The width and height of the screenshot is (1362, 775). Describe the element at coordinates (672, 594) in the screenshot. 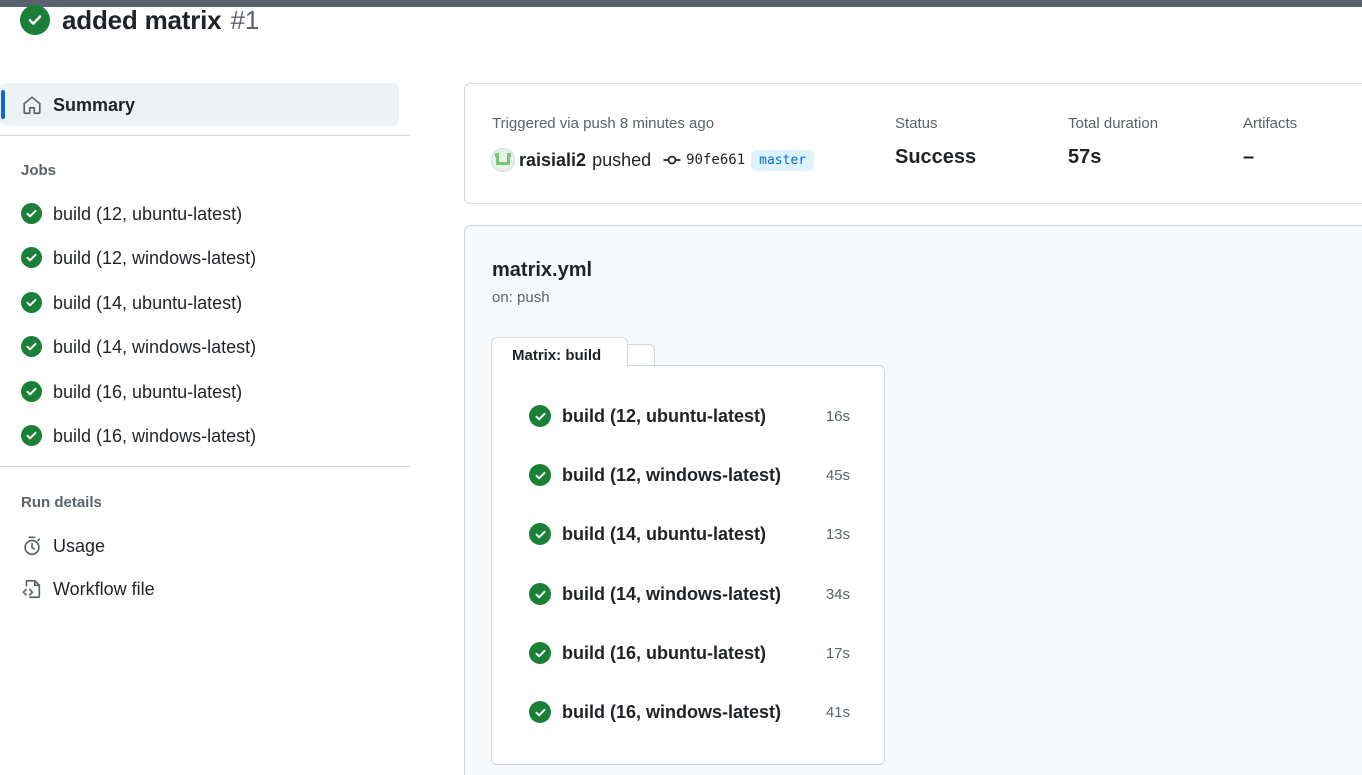

I see `matrix-job-label: build (14, windows-latest)` at that location.